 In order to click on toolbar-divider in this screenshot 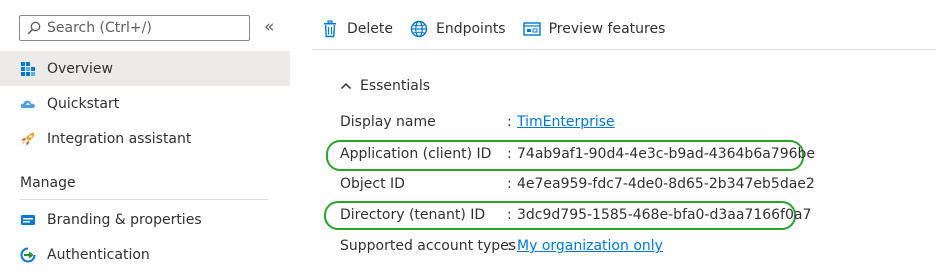, I will do `click(624, 49)`.